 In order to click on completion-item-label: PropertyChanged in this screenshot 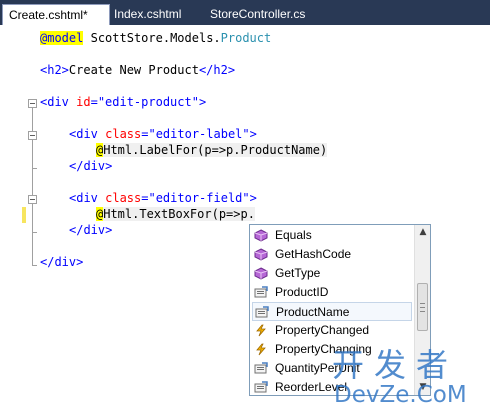, I will do `click(322, 330)`.